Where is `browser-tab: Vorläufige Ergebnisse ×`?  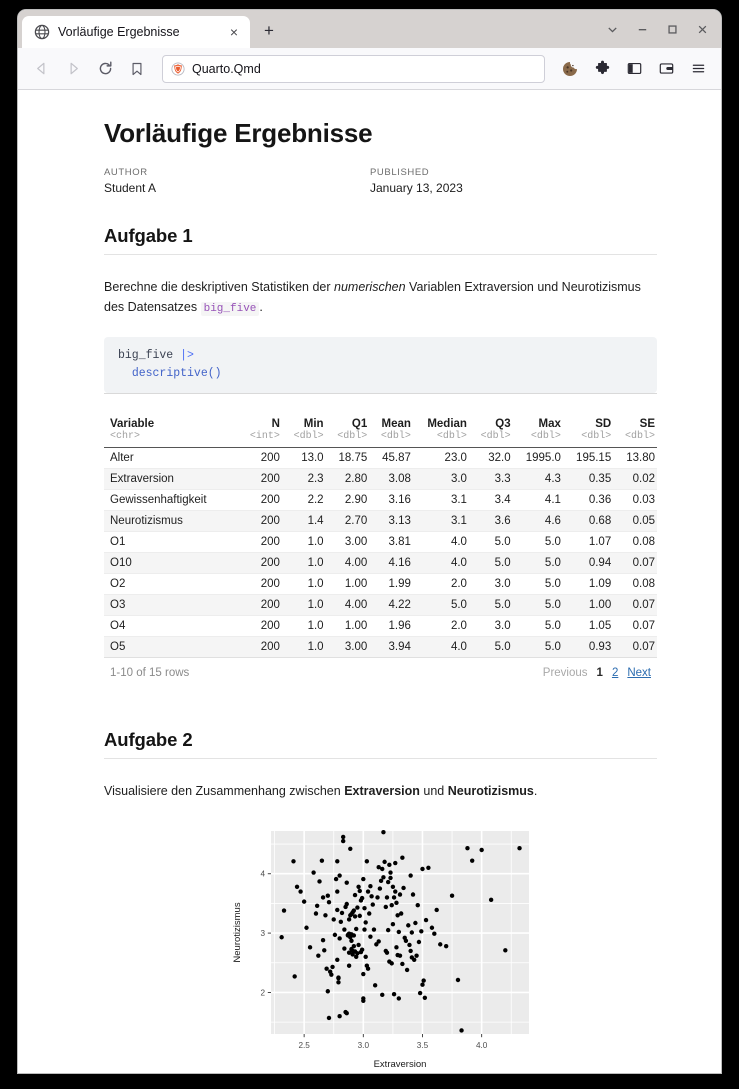
browser-tab: Vorläufige Ergebnisse × is located at coordinates (136, 32).